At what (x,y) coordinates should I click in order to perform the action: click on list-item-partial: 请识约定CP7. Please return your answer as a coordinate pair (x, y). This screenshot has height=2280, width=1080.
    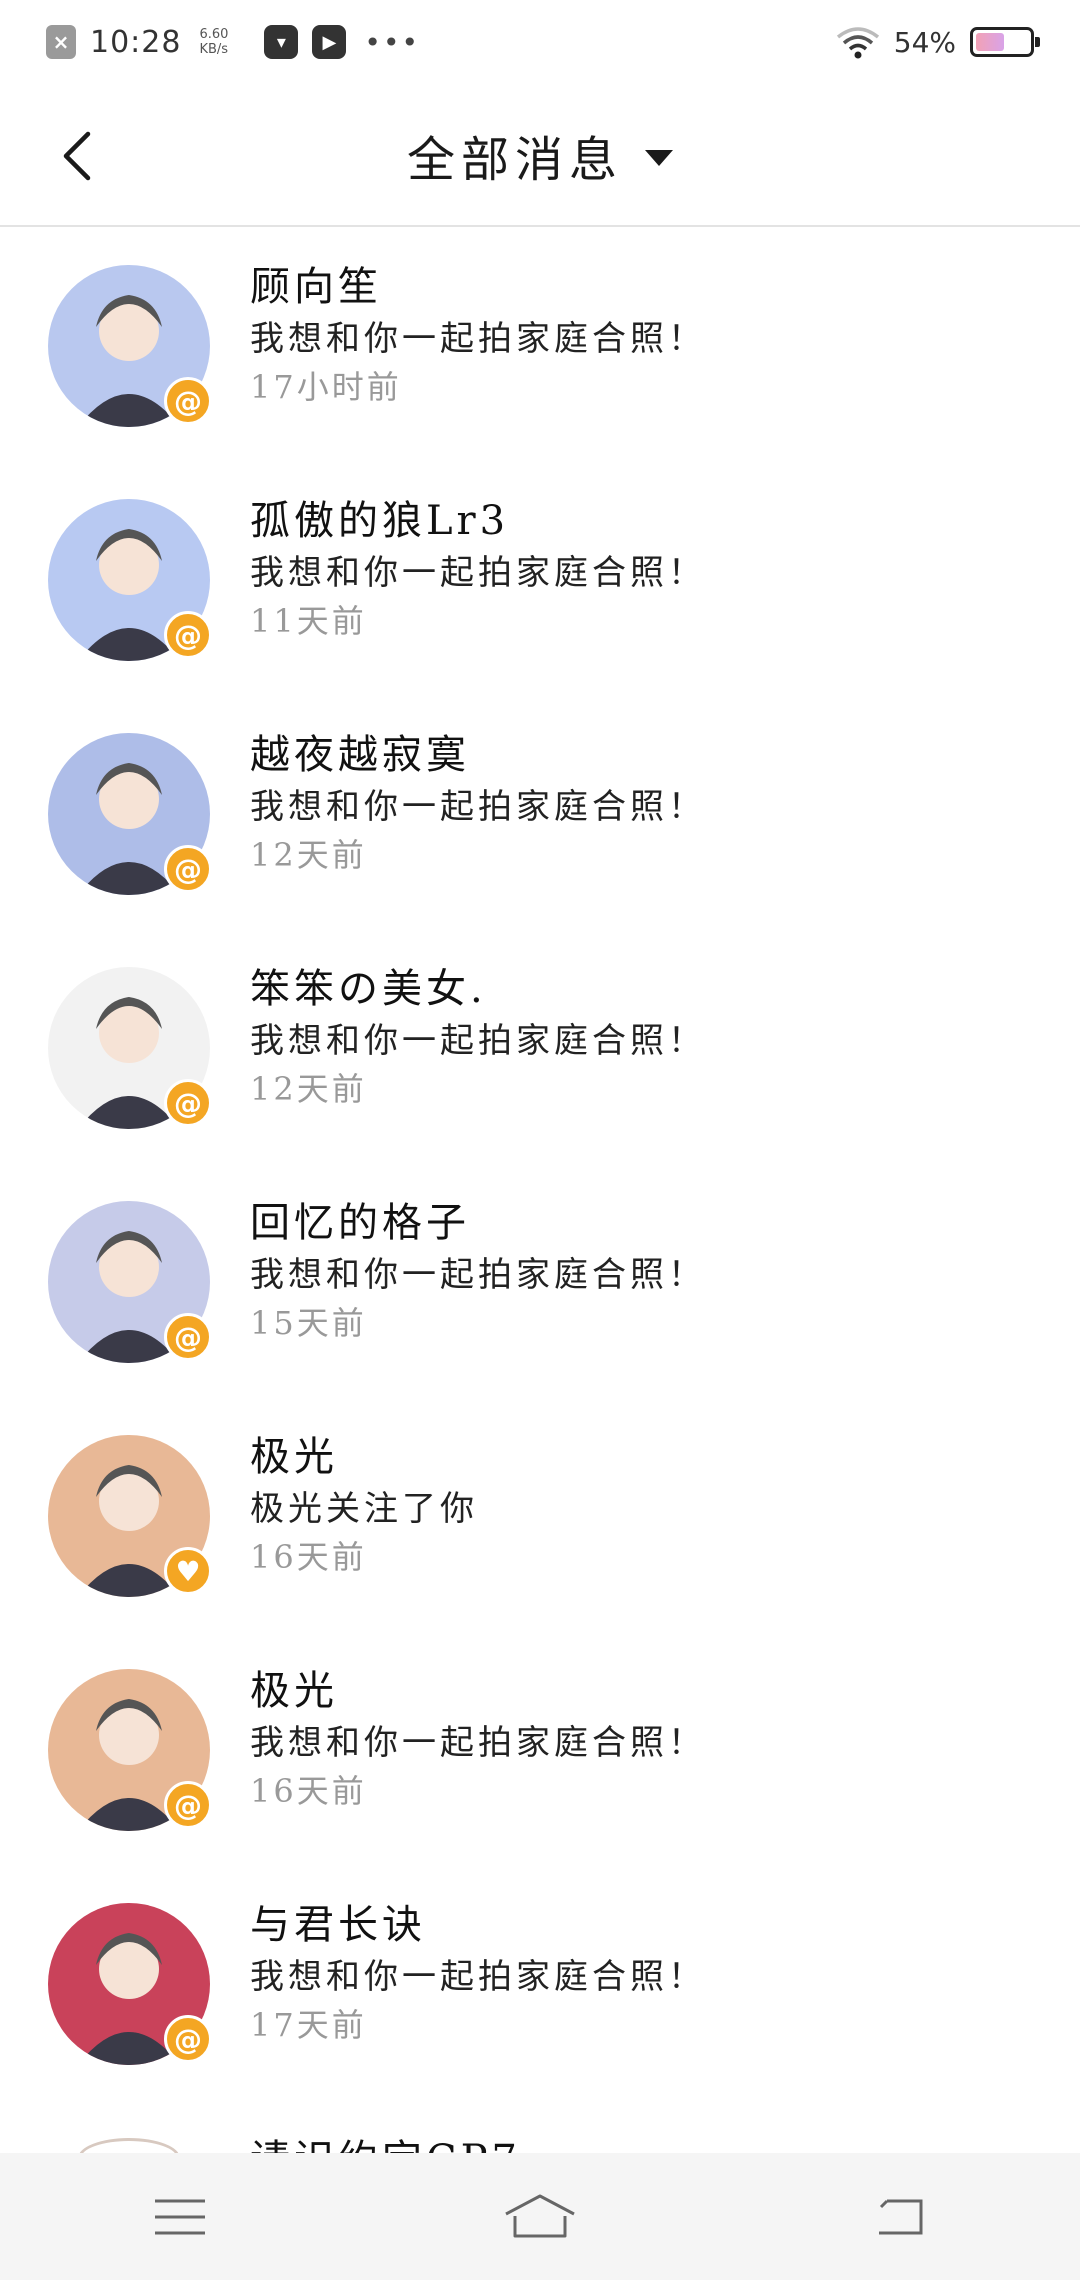
    Looking at the image, I should click on (540, 2142).